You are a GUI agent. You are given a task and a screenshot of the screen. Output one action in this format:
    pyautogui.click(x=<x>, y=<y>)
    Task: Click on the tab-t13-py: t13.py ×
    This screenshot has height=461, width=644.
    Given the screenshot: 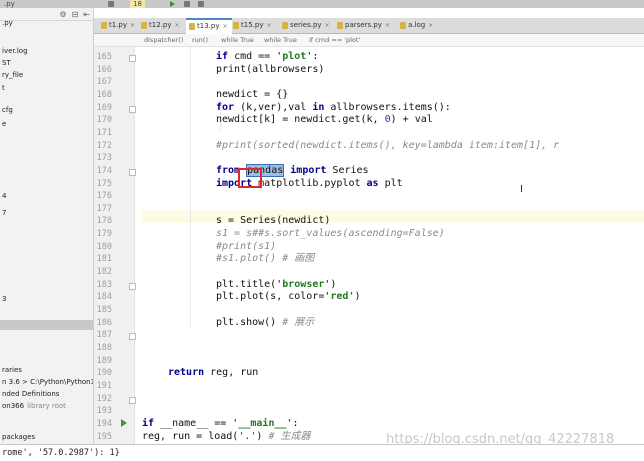 What is the action you would take?
    pyautogui.click(x=209, y=26)
    